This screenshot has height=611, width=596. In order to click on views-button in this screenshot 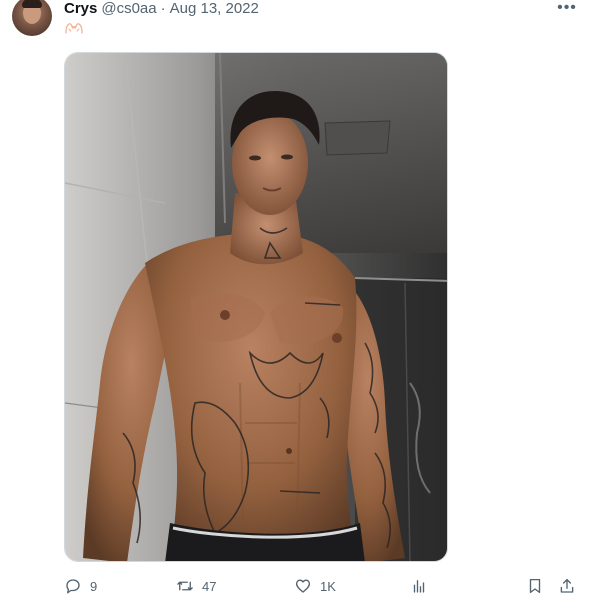, I will do `click(423, 586)`.